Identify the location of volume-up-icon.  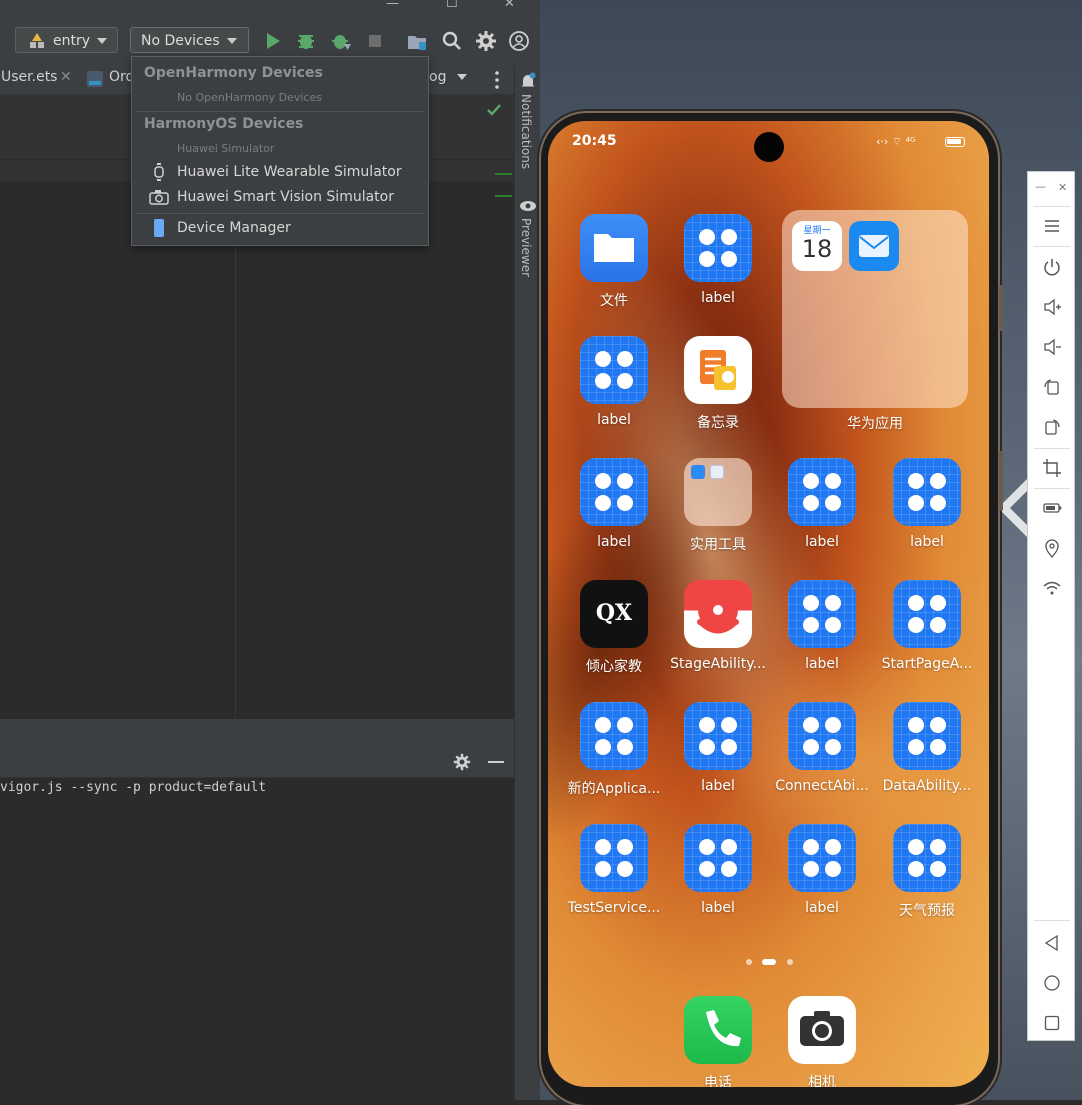
(1052, 307).